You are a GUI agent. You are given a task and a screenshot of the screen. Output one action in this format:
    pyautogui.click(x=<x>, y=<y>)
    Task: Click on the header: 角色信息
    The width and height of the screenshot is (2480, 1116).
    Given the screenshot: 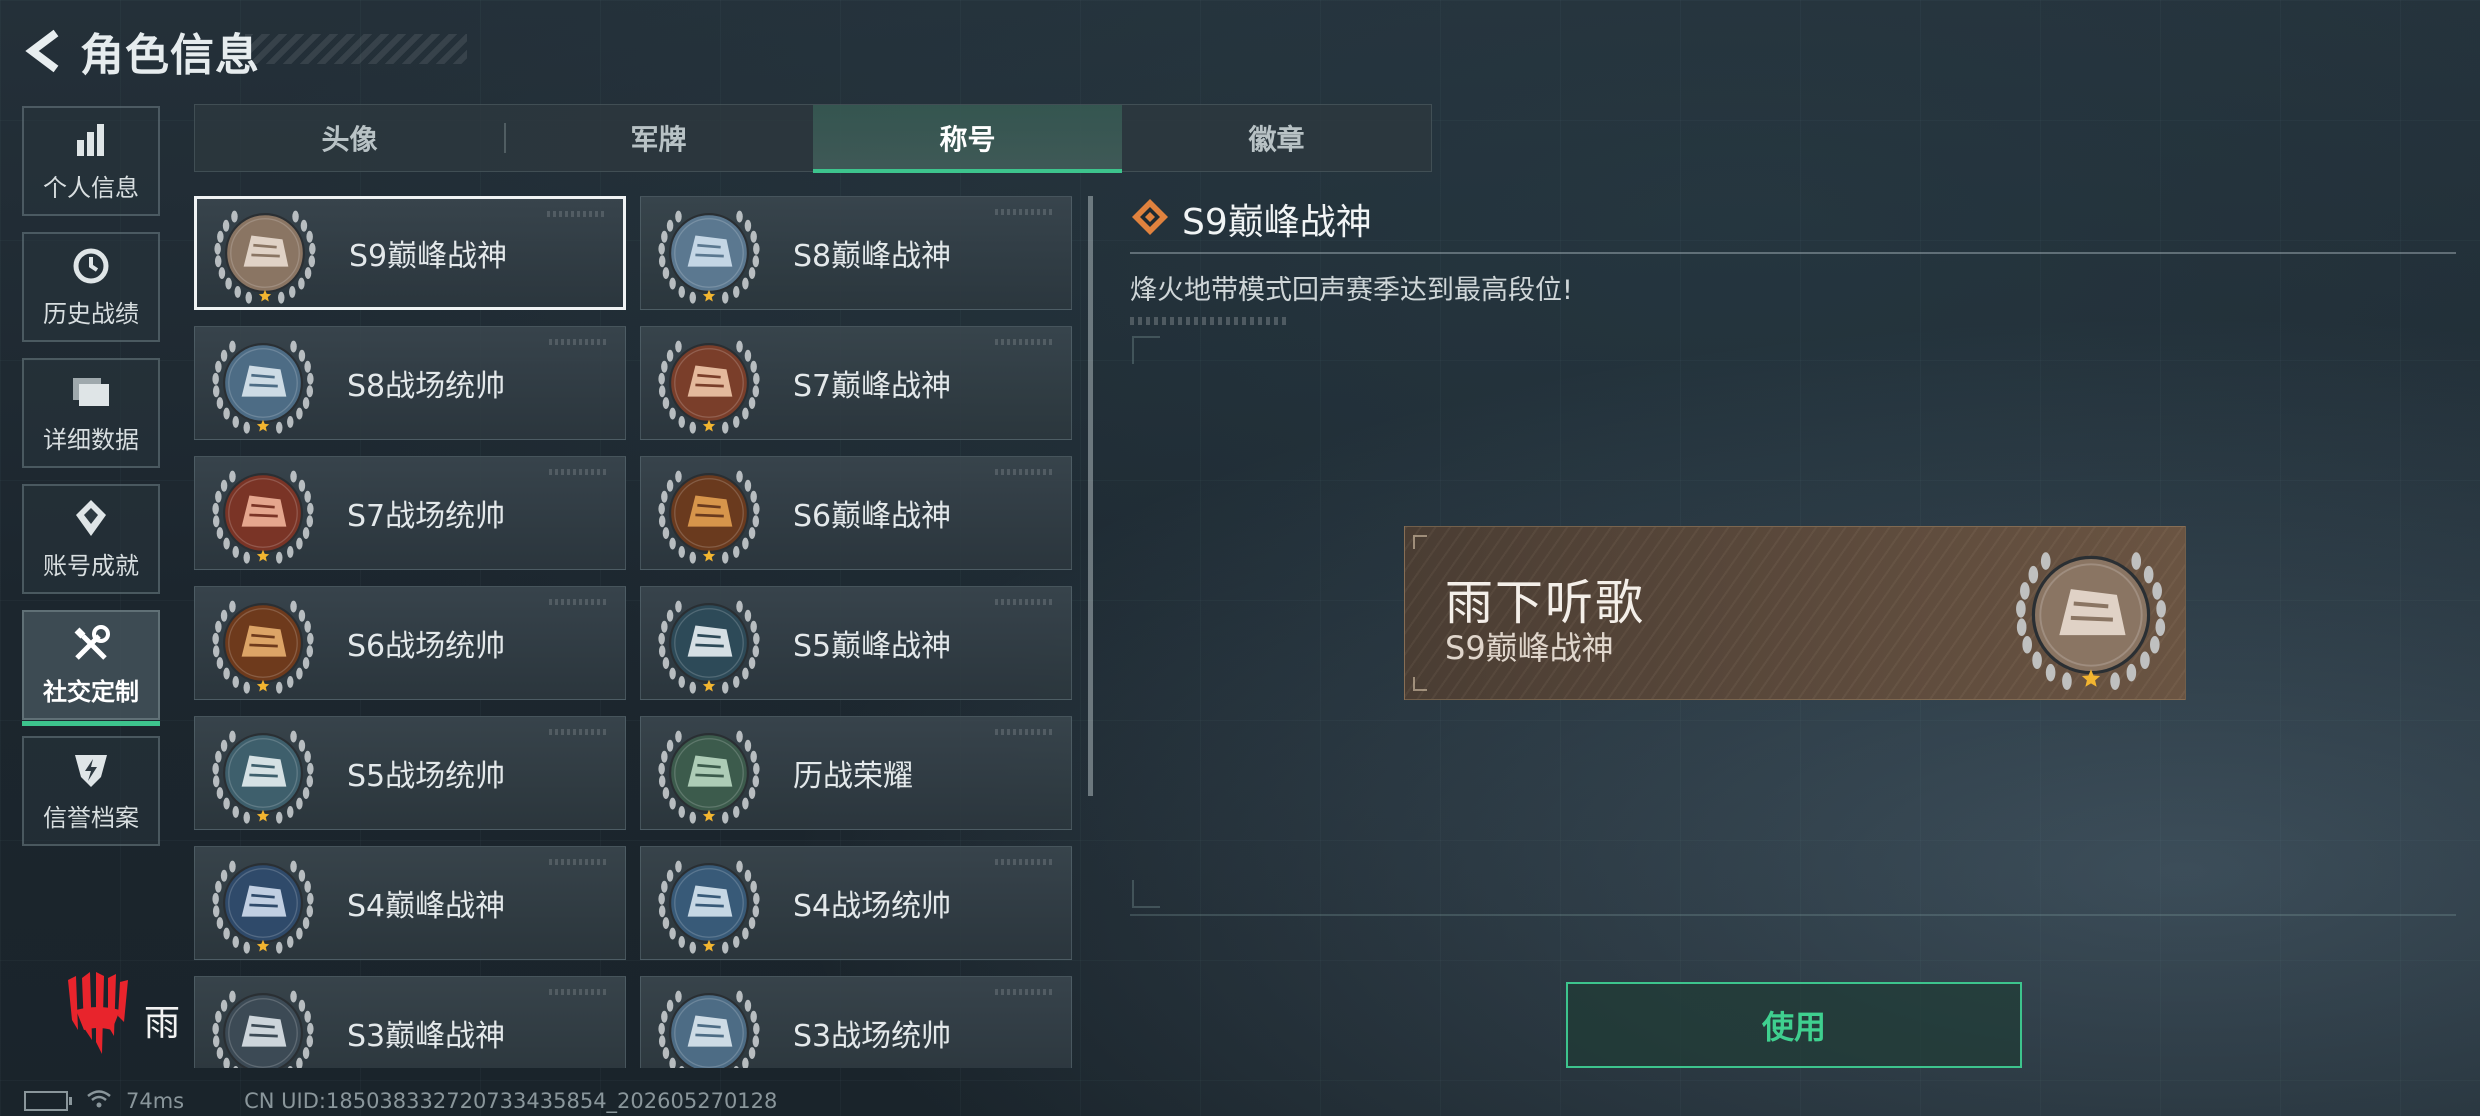 What is the action you would take?
    pyautogui.click(x=141, y=51)
    